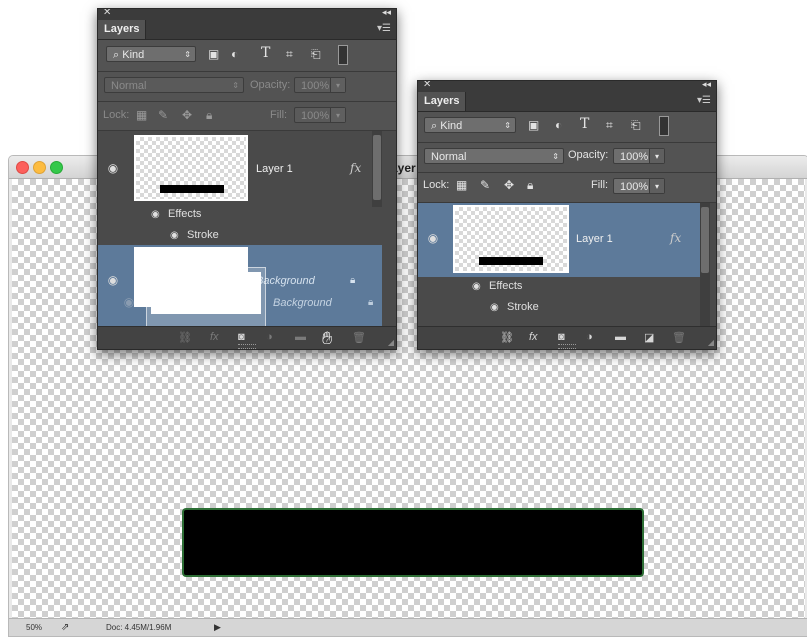 The width and height of the screenshot is (807, 637). What do you see at coordinates (34, 627) in the screenshot?
I see `zoom-level: 50%` at bounding box center [34, 627].